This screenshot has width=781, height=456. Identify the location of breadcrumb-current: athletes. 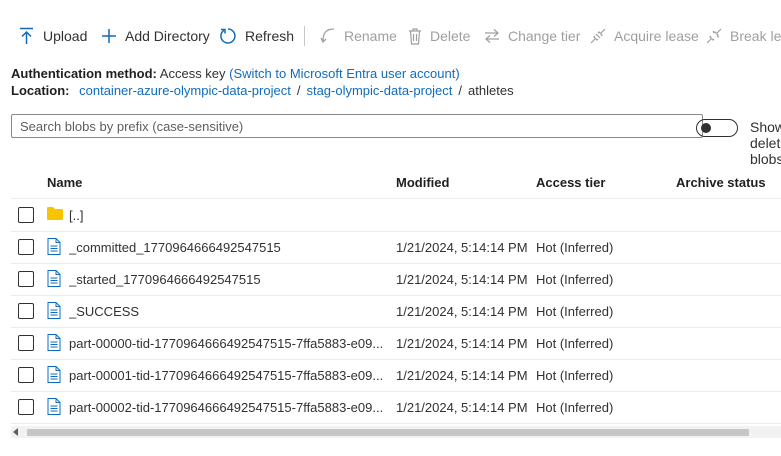
(491, 90).